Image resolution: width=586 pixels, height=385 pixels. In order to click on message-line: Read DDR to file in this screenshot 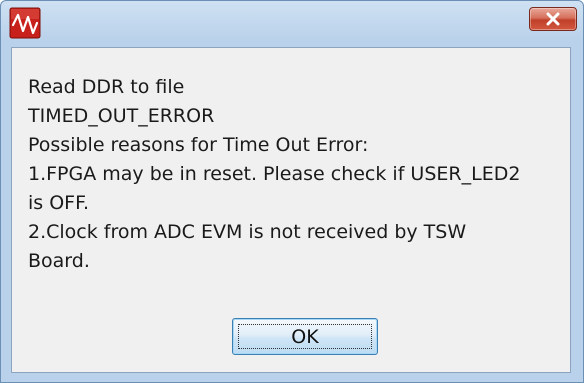, I will do `click(106, 87)`.